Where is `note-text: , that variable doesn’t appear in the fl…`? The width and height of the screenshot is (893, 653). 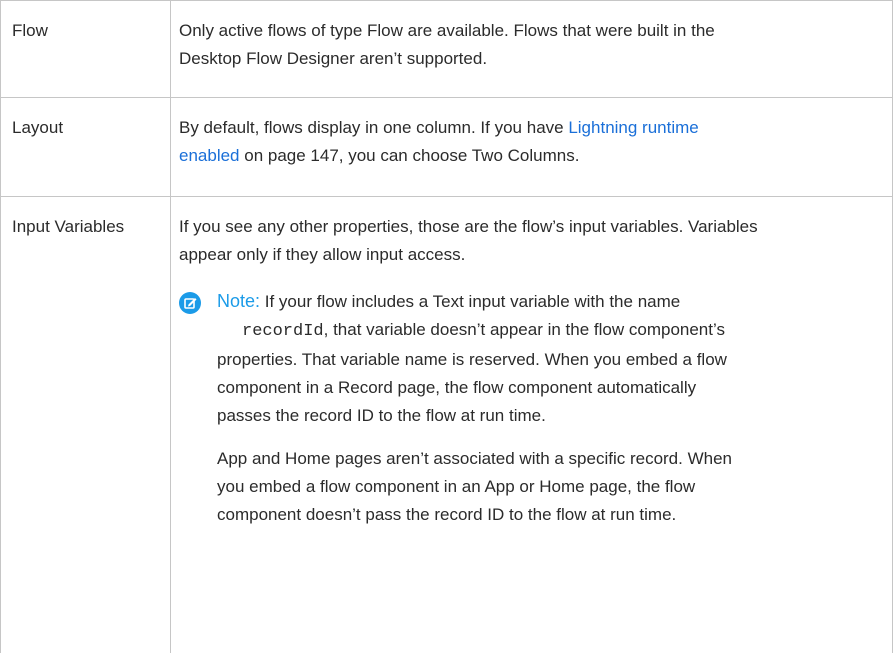 note-text: , that variable doesn’t appear in the fl… is located at coordinates (524, 329).